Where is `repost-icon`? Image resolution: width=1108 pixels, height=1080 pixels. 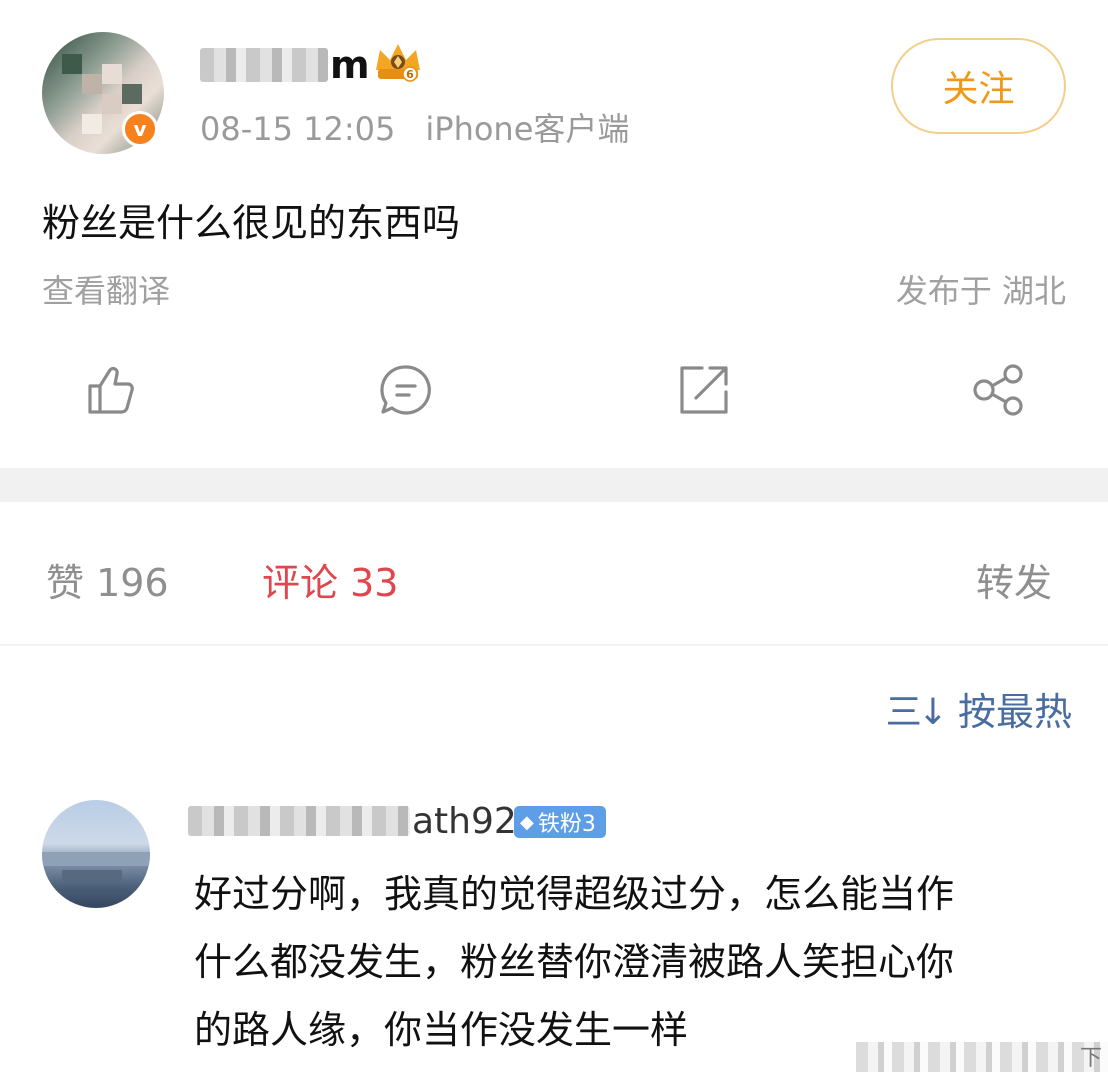
repost-icon is located at coordinates (704, 390).